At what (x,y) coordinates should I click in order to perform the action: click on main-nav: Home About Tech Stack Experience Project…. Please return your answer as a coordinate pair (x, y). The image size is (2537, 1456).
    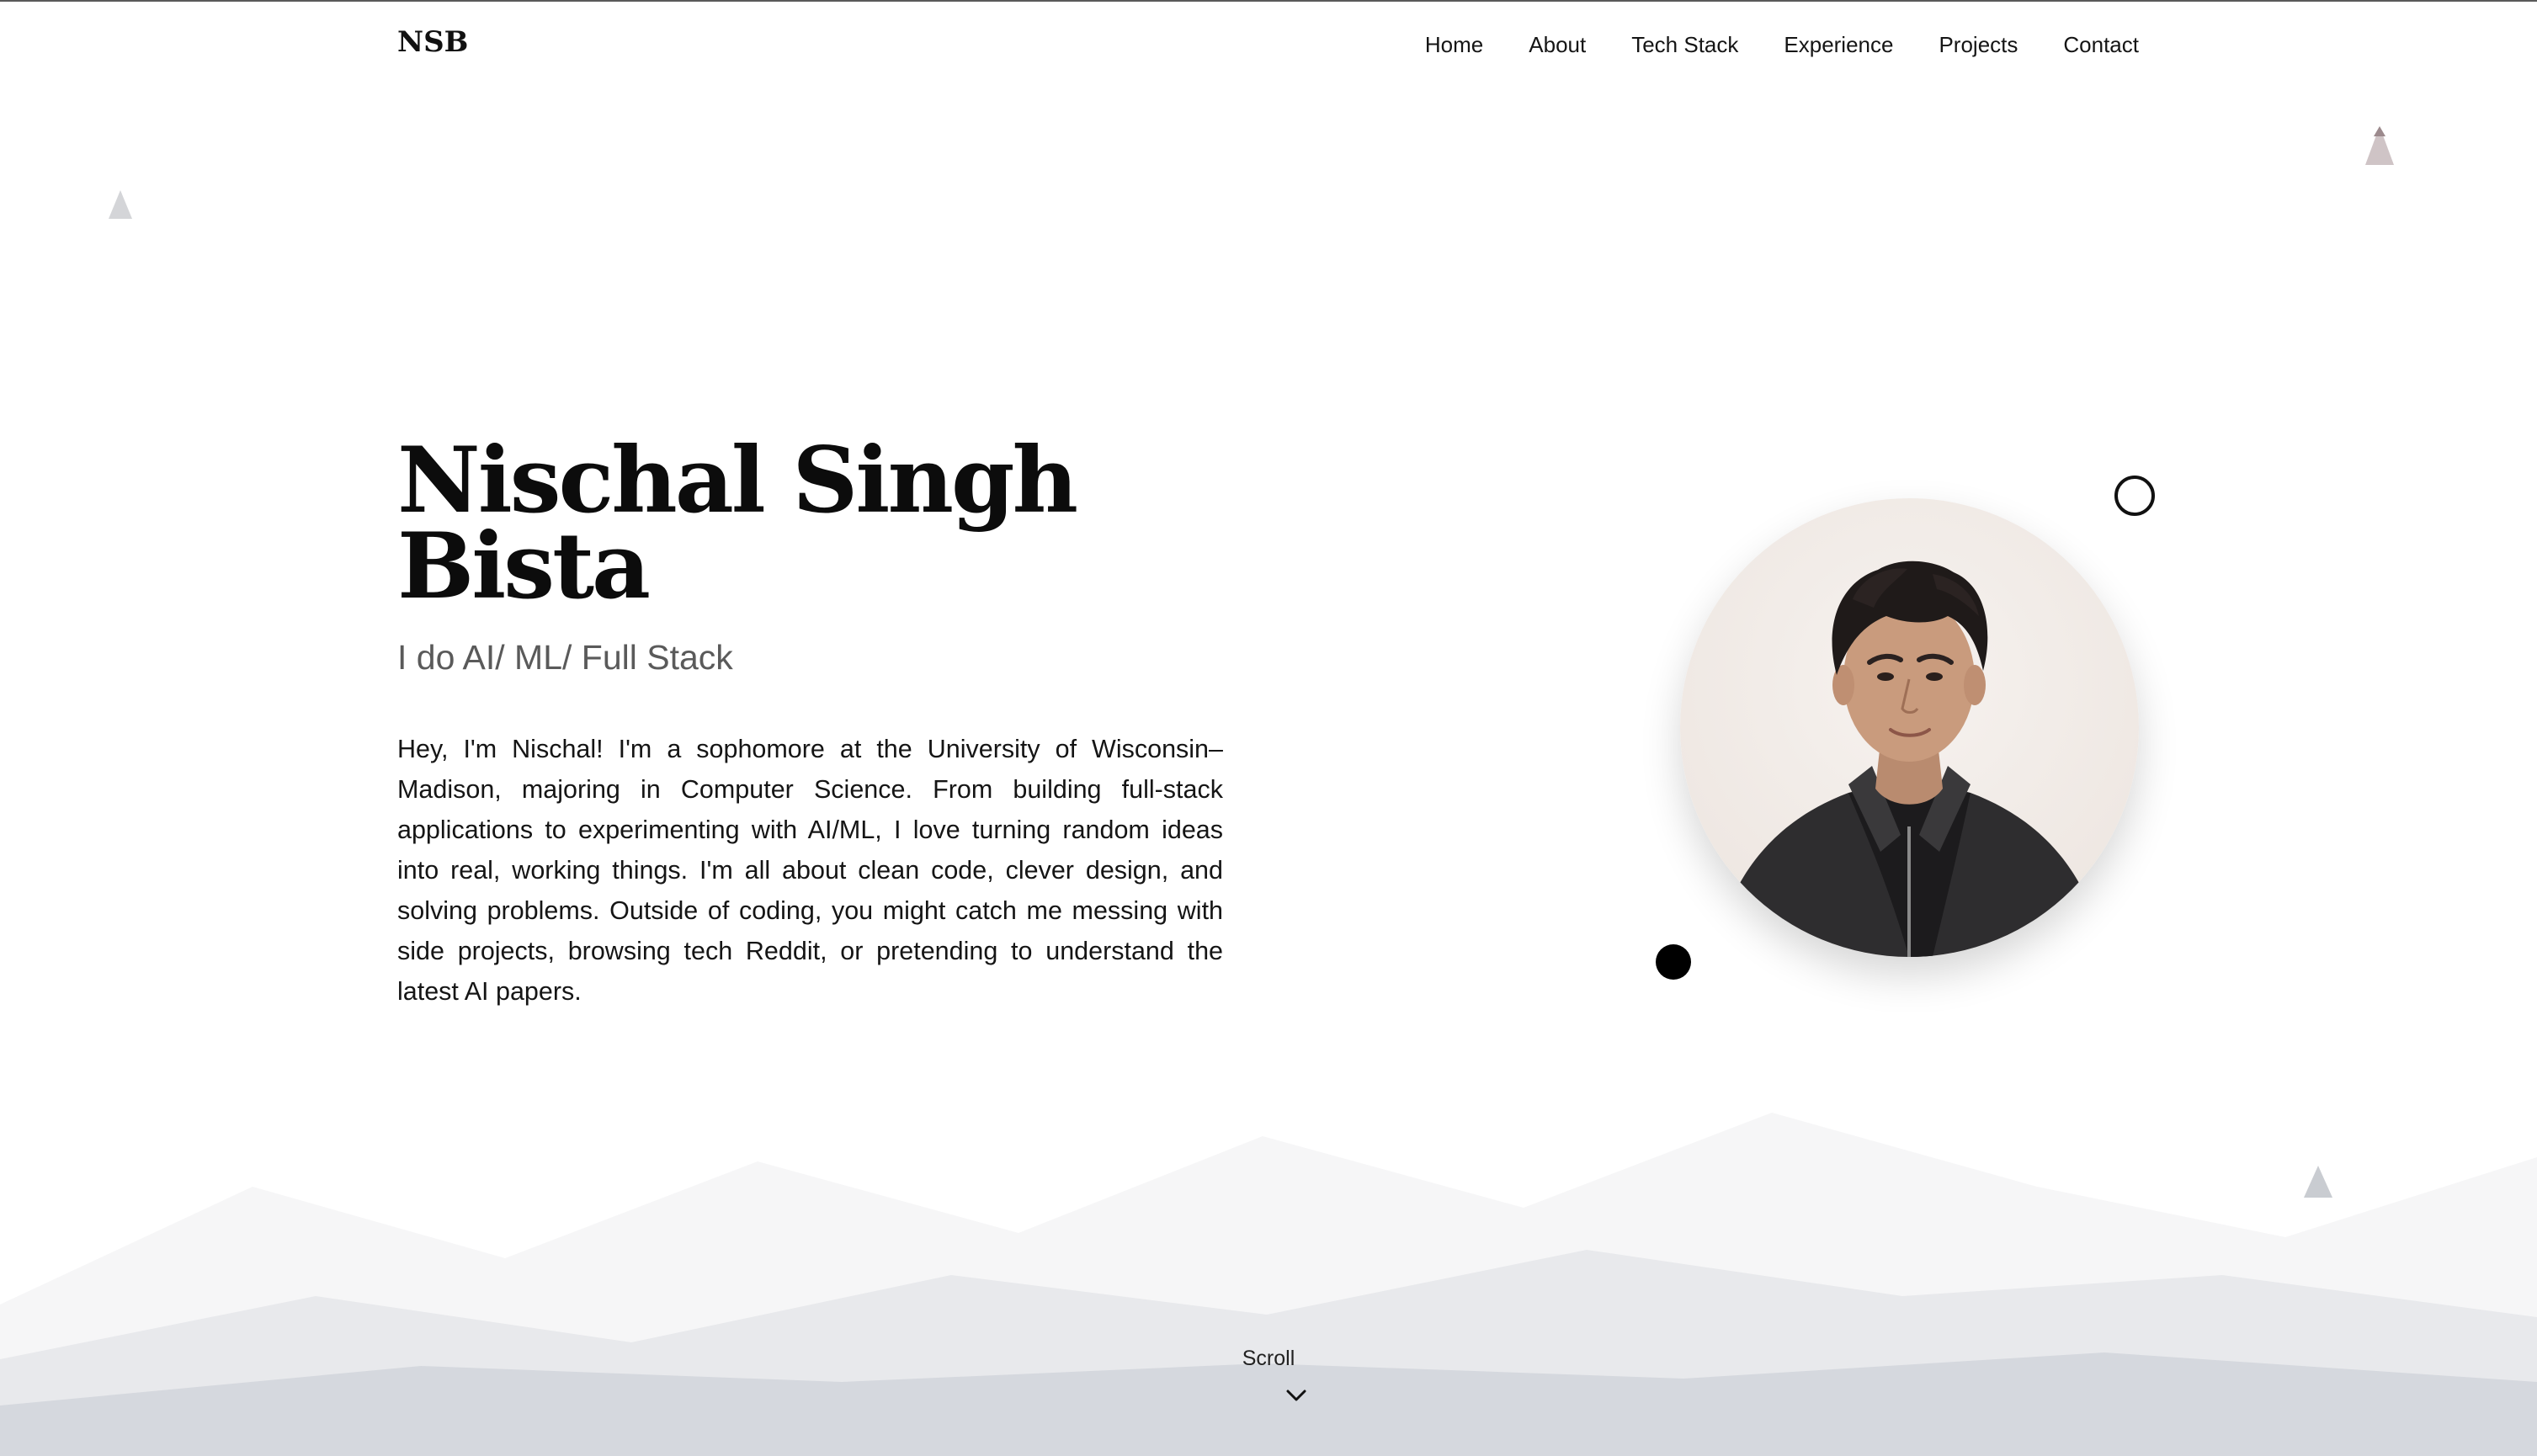
    Looking at the image, I should click on (1759, 45).